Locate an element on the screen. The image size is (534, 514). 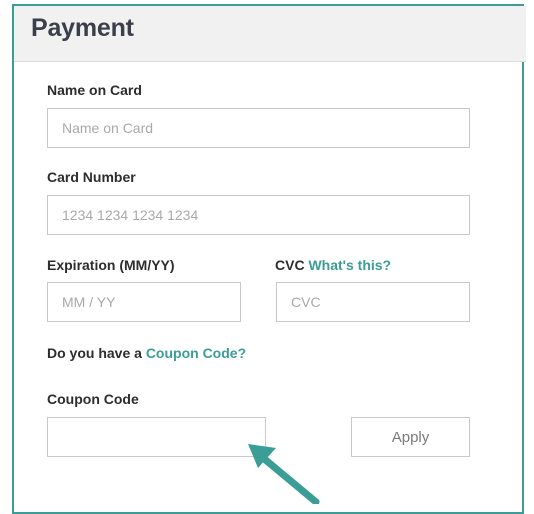
cvc-input is located at coordinates (373, 302).